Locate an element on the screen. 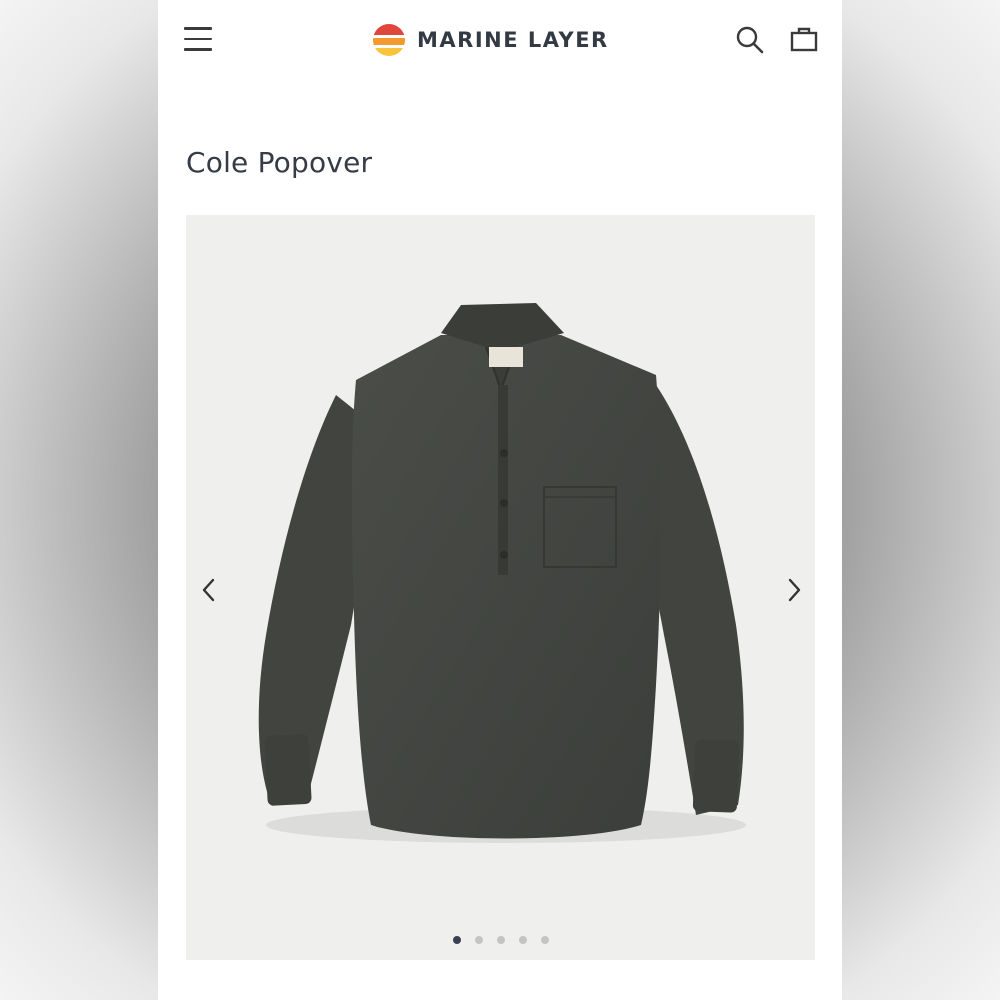  site-header: MARINE LAYER is located at coordinates (500, 41).